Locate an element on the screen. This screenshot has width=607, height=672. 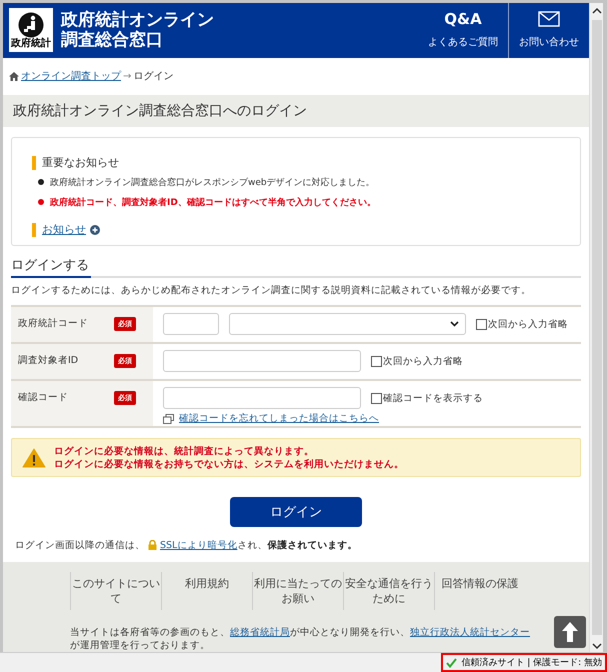
text-link: 総務省統計局 is located at coordinates (260, 632).